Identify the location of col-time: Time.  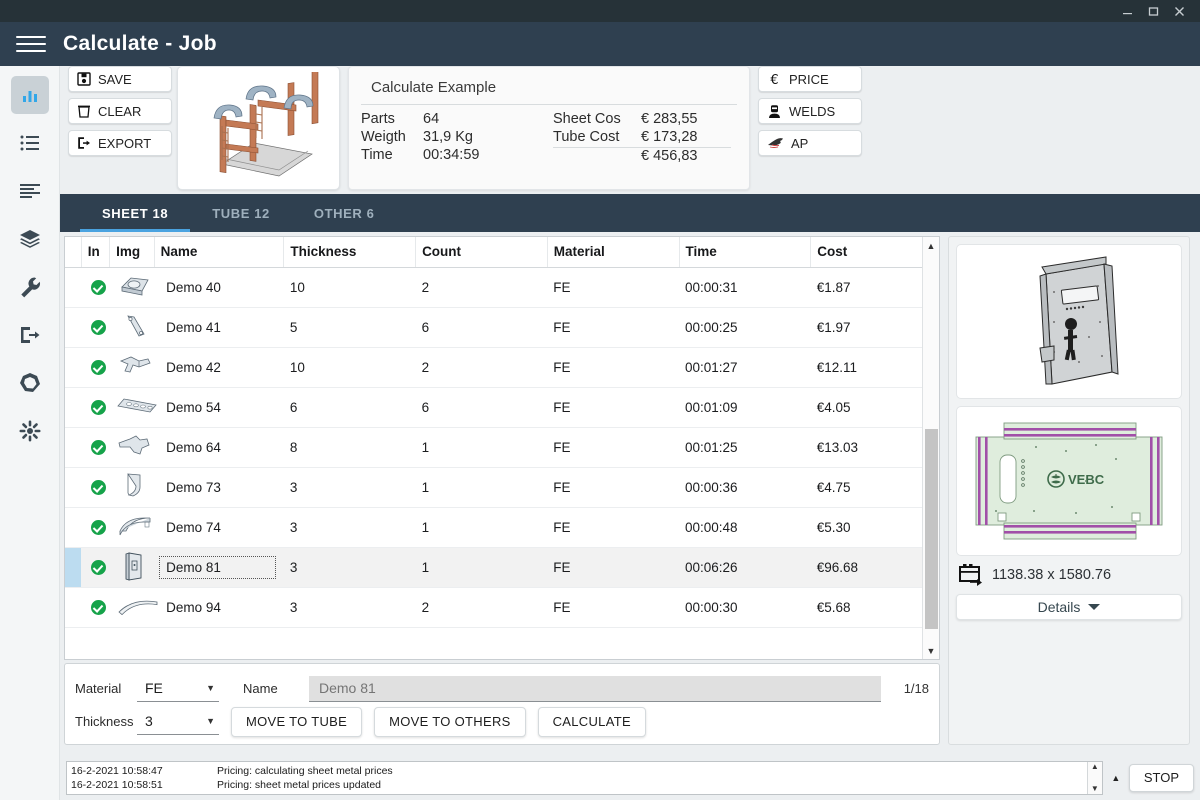
(745, 252).